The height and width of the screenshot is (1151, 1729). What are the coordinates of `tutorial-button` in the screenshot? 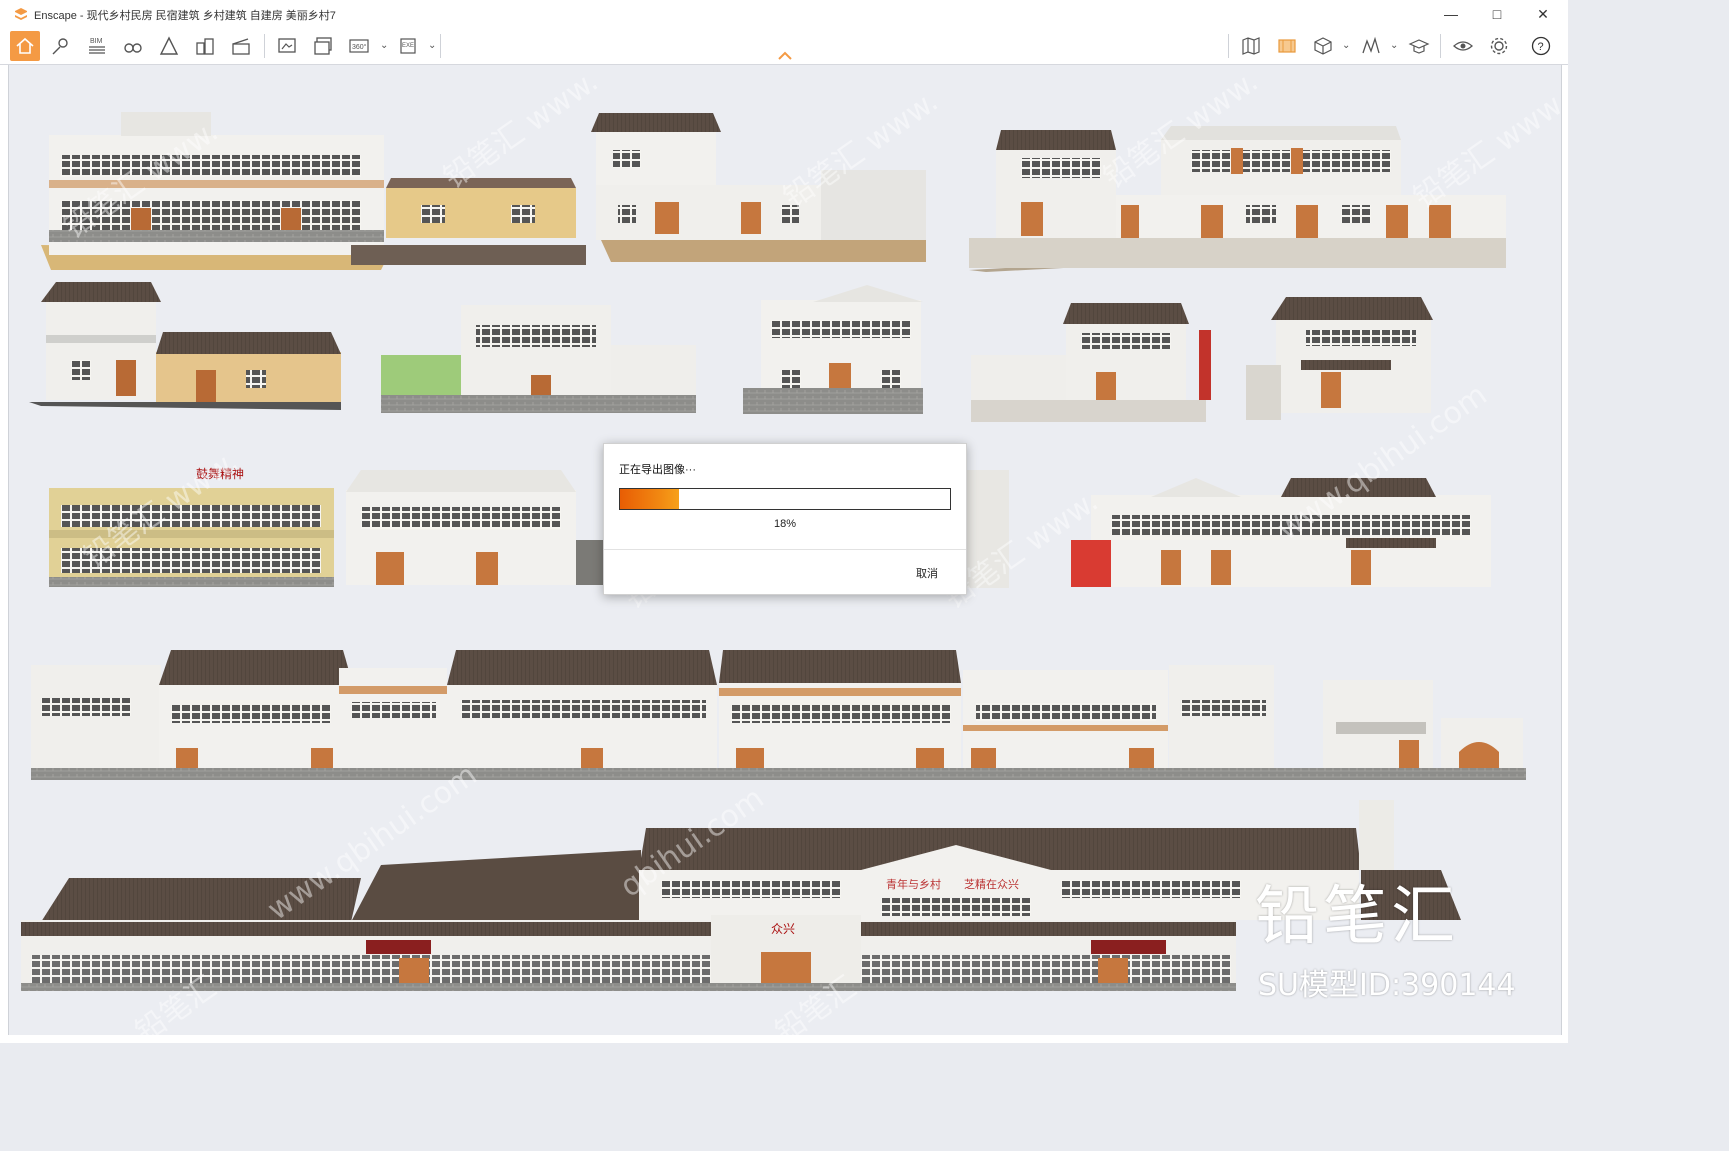 It's located at (1419, 46).